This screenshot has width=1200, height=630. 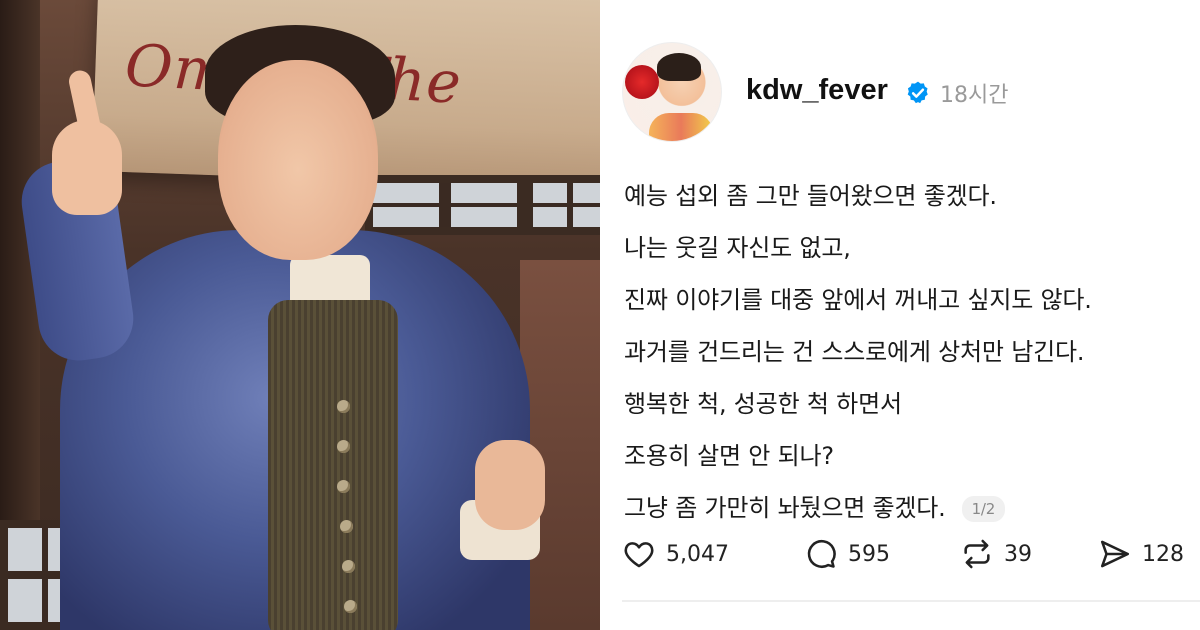 I want to click on repost-button: 39, so click(x=996, y=554).